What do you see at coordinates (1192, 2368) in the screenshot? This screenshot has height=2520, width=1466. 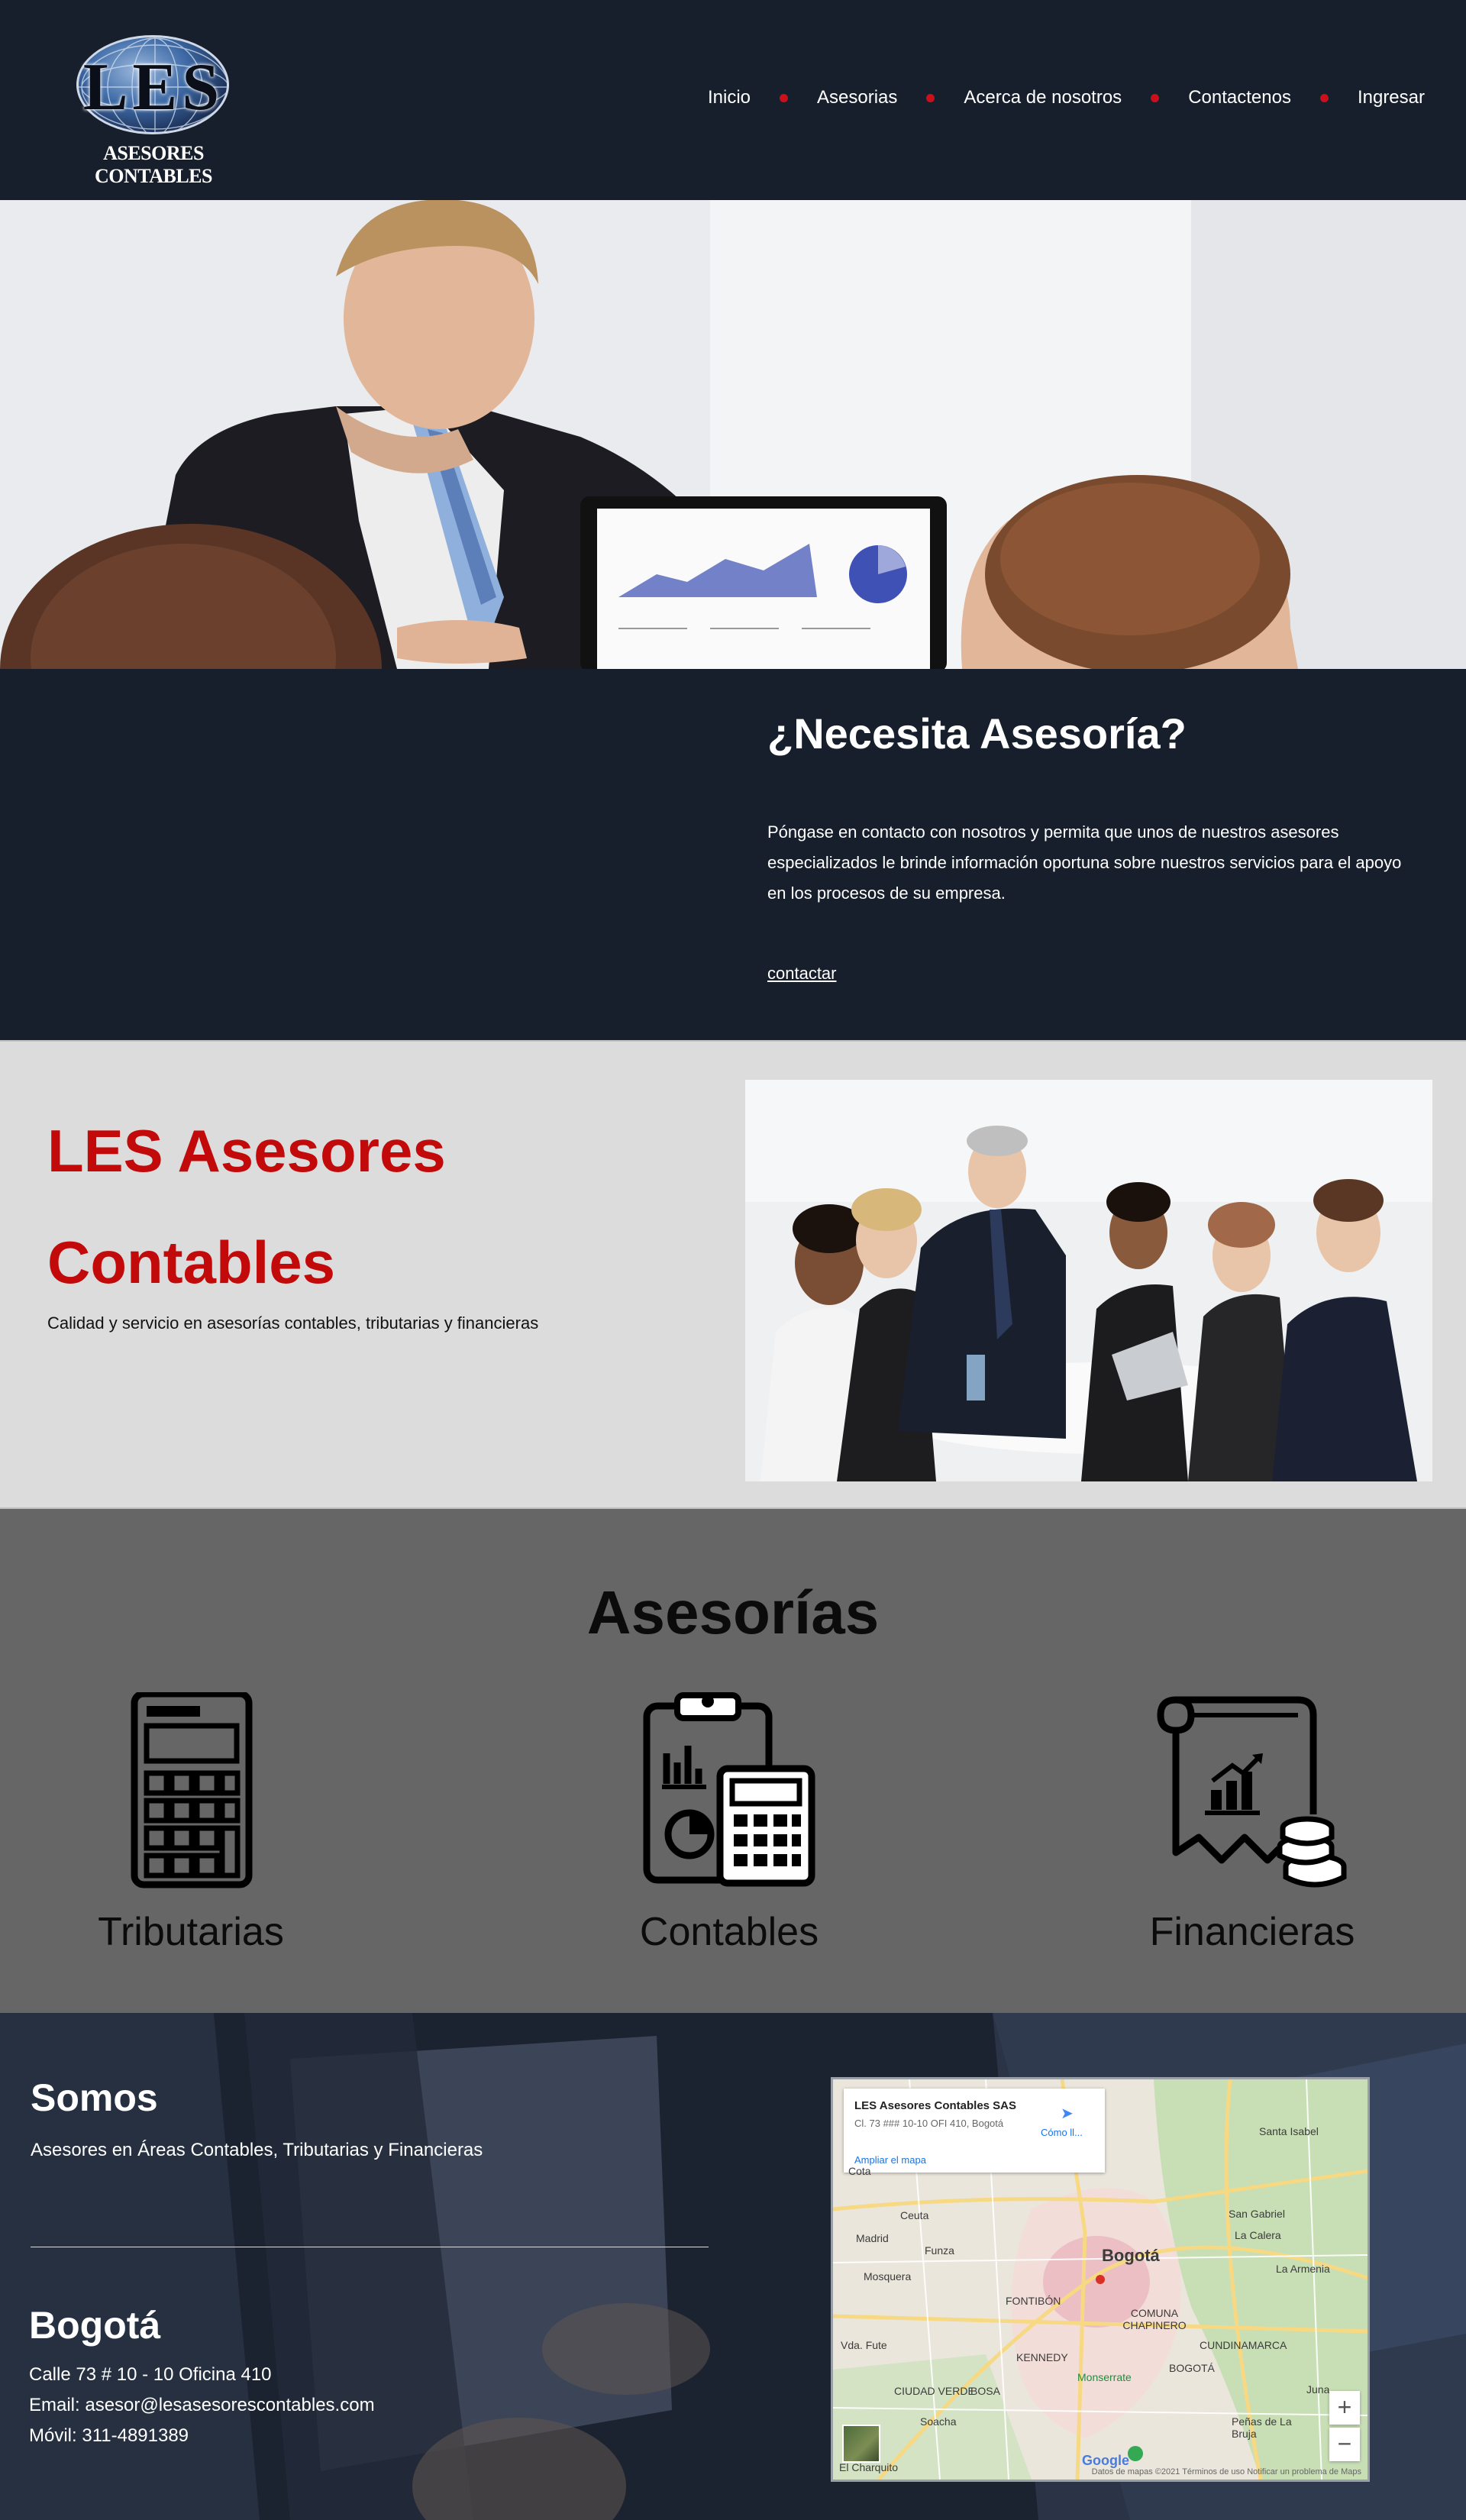 I see `map-place: BOGOTÁ` at bounding box center [1192, 2368].